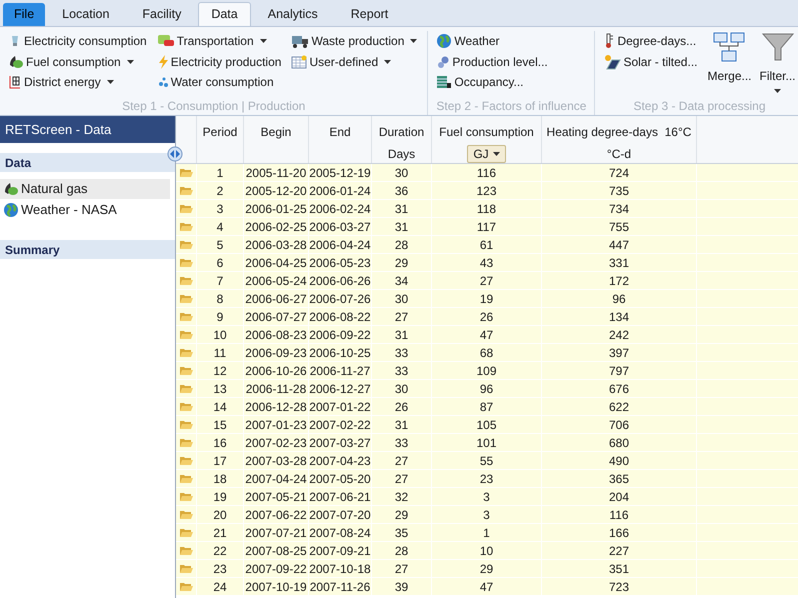 Image resolution: width=798 pixels, height=598 pixels. I want to click on ribbon-item: User-defined, so click(355, 62).